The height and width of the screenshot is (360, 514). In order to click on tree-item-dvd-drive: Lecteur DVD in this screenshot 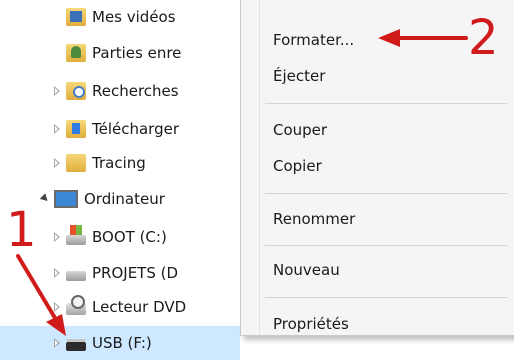, I will do `click(120, 307)`.